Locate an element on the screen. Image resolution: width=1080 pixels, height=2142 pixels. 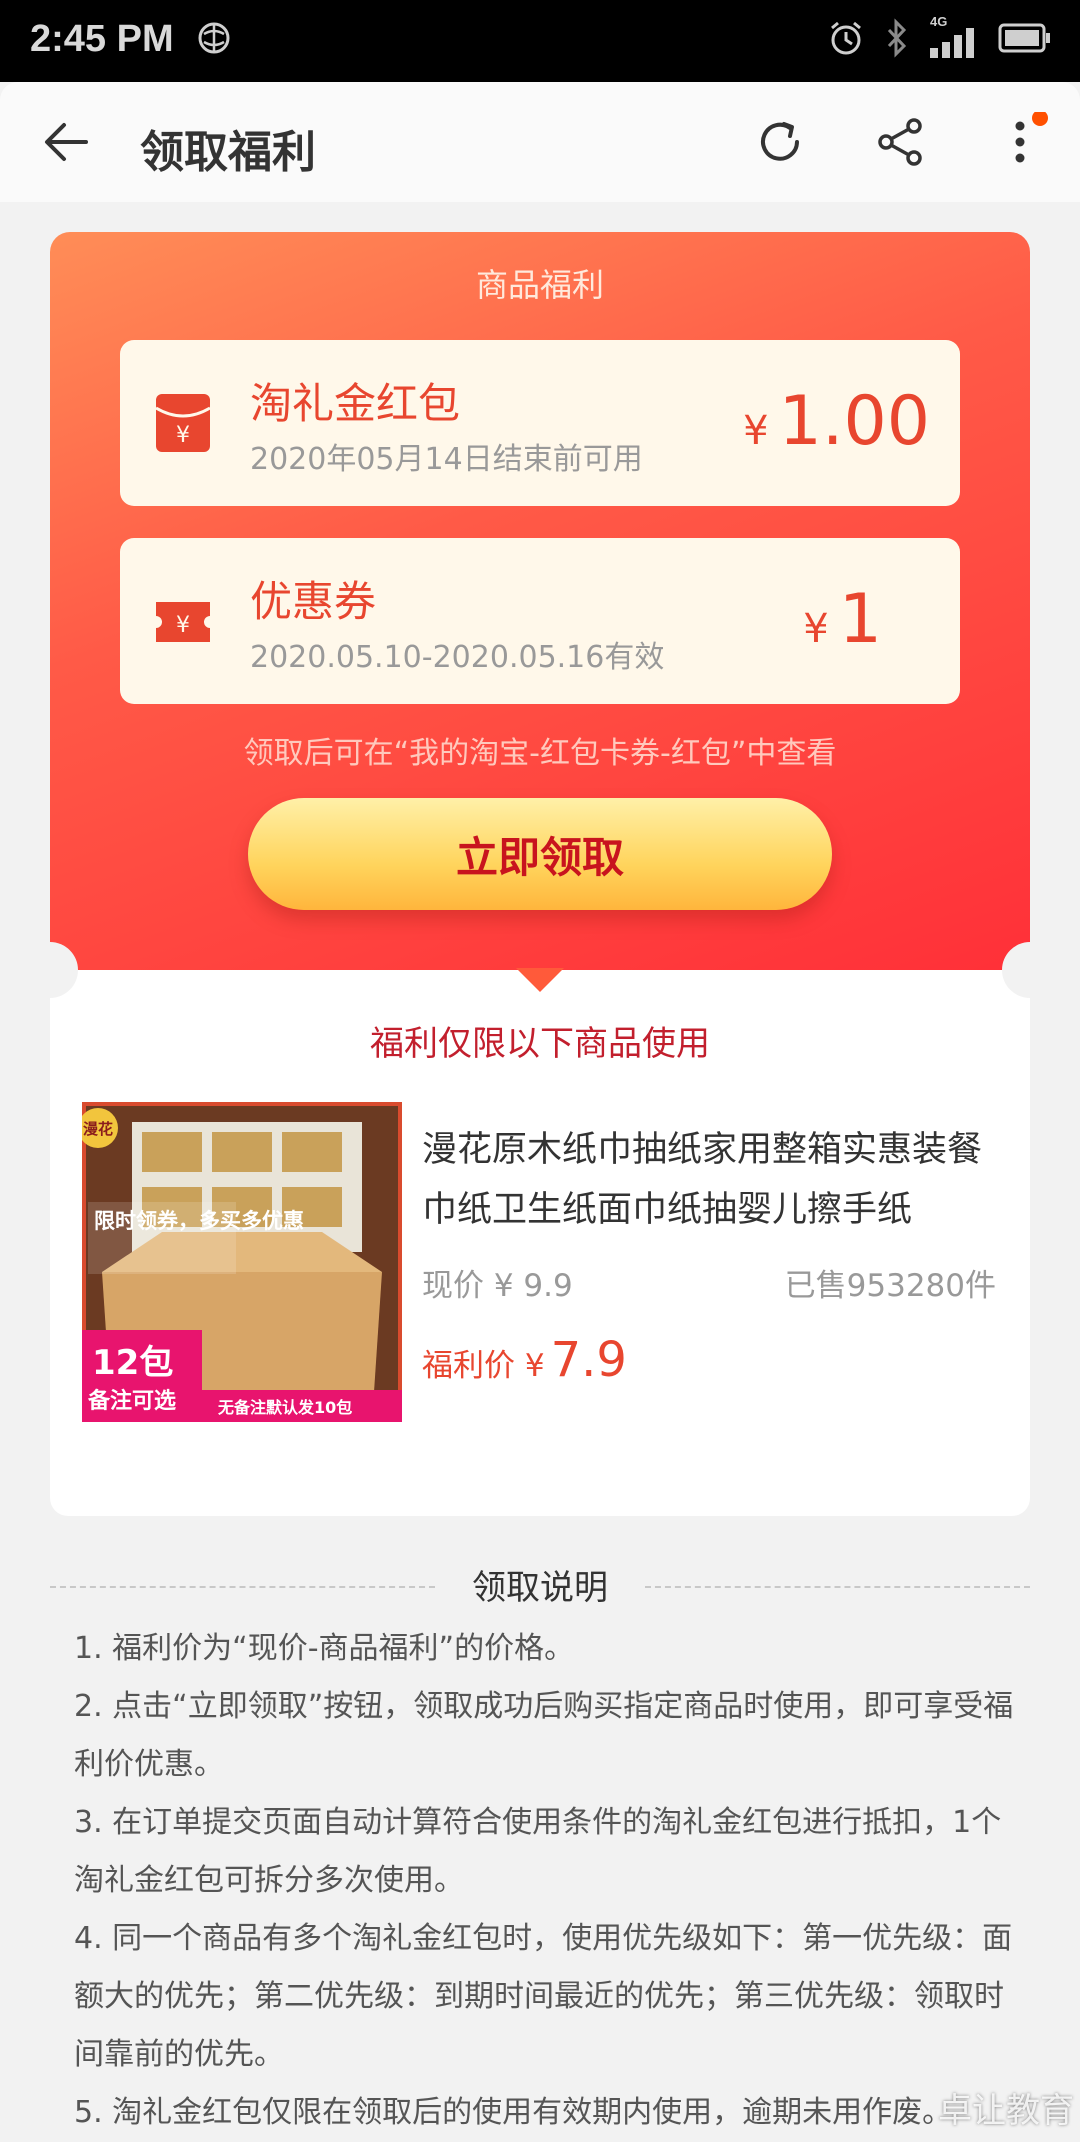
product-name: 漫花原木纸巾抽纸家用整箱实惠装餐巾纸卫生纸面巾纸抽婴儿擦手纸 is located at coordinates (712, 1180).